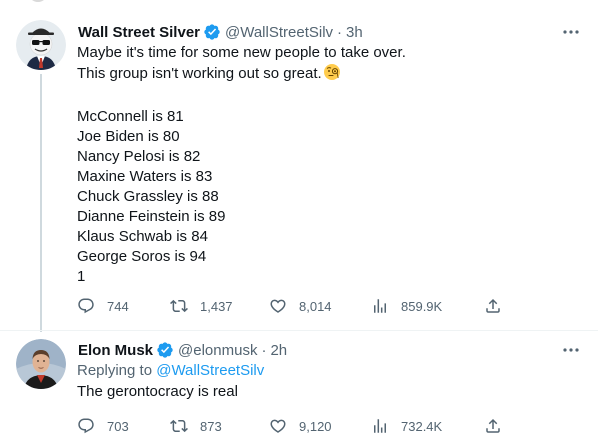  Describe the element at coordinates (317, 97) in the screenshot. I see `tweet-line` at that location.